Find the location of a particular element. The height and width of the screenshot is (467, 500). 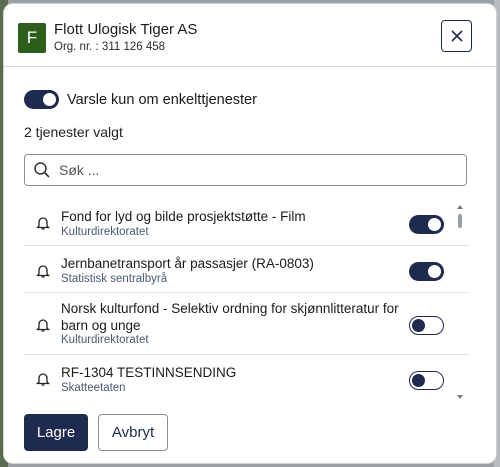

service-item: RF-1304 TESTINNSENDING Skatteetaten is located at coordinates (246, 376).